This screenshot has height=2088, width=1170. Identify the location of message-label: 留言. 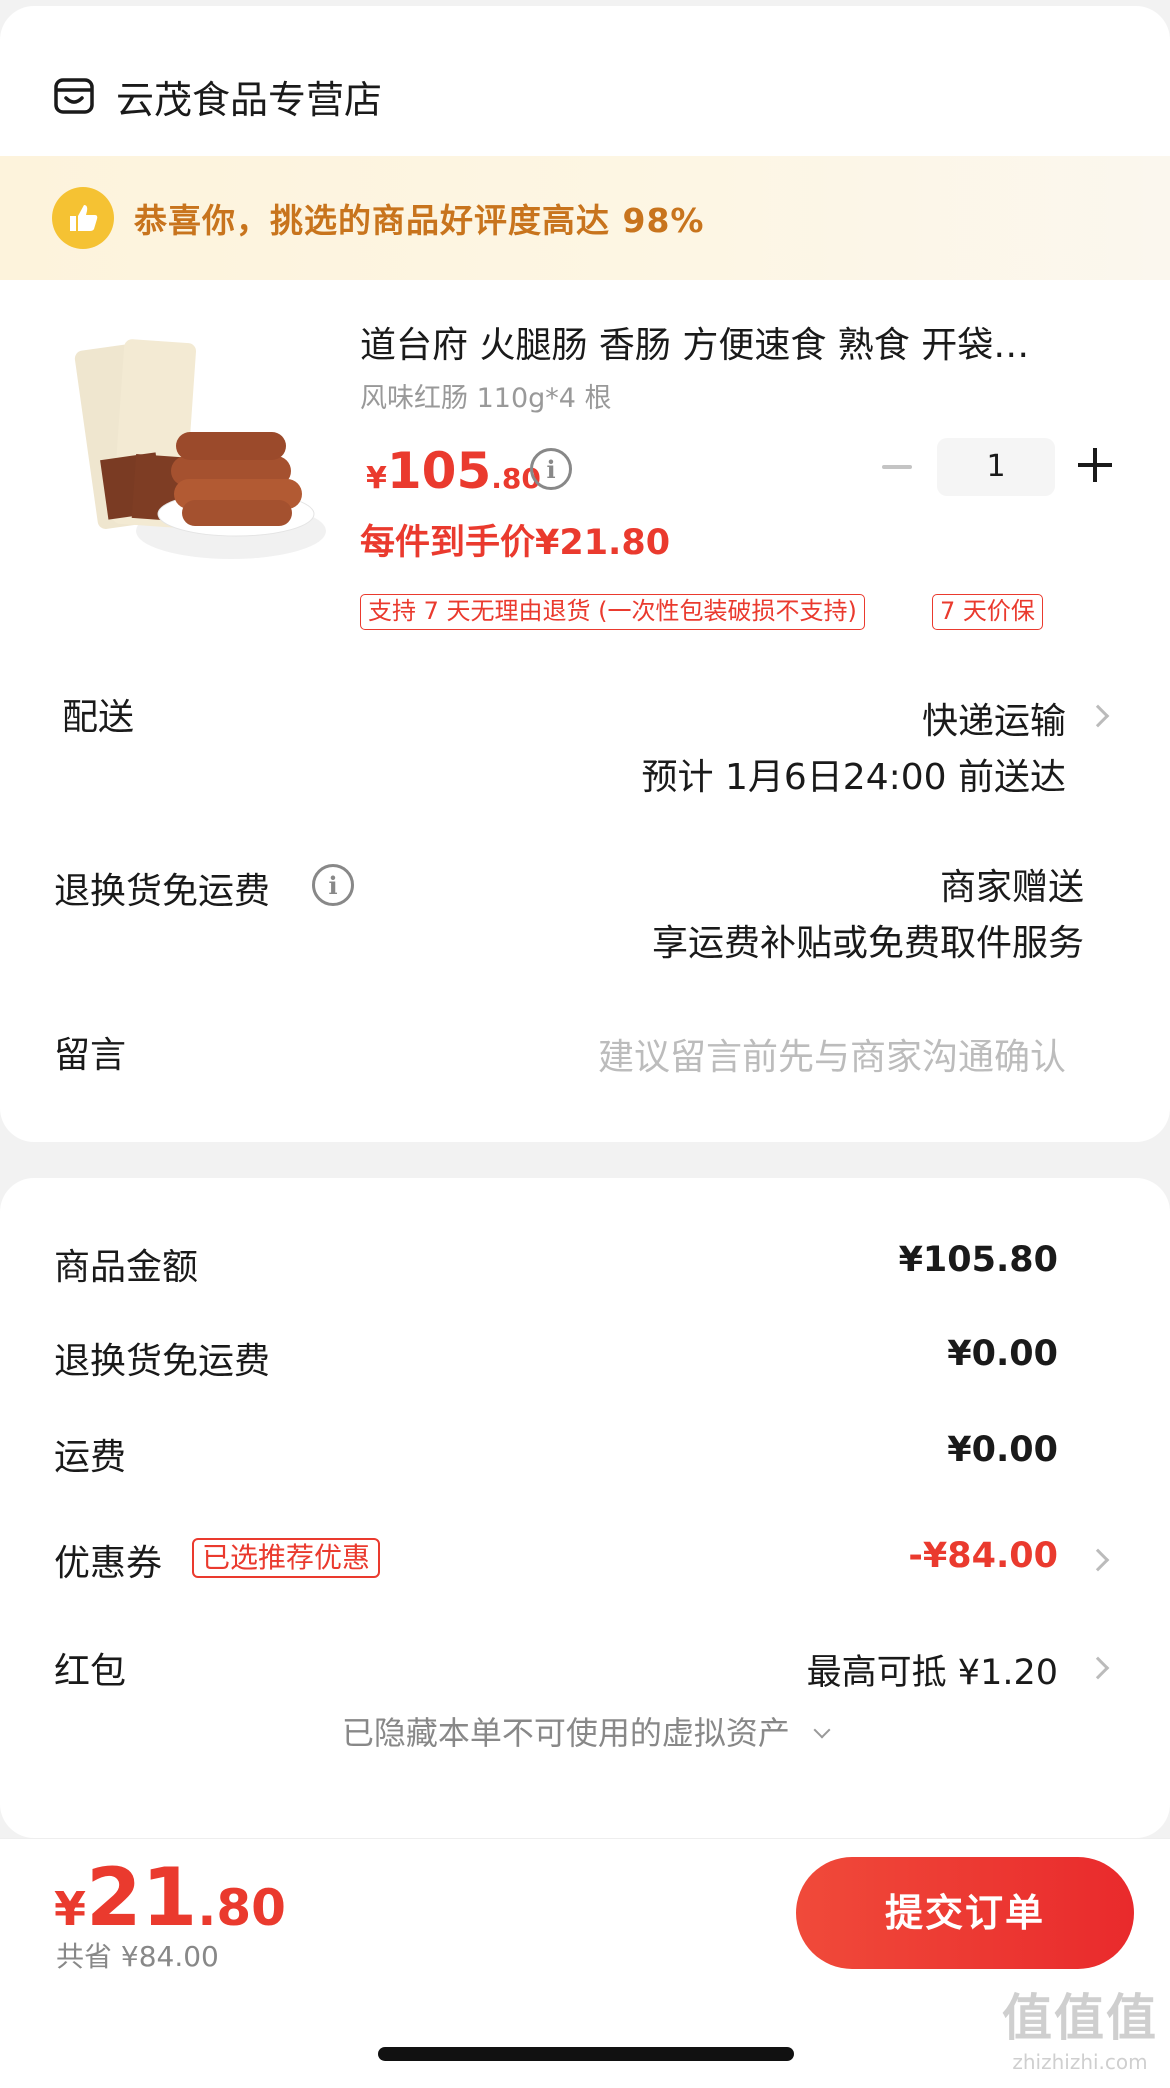
(90, 1055).